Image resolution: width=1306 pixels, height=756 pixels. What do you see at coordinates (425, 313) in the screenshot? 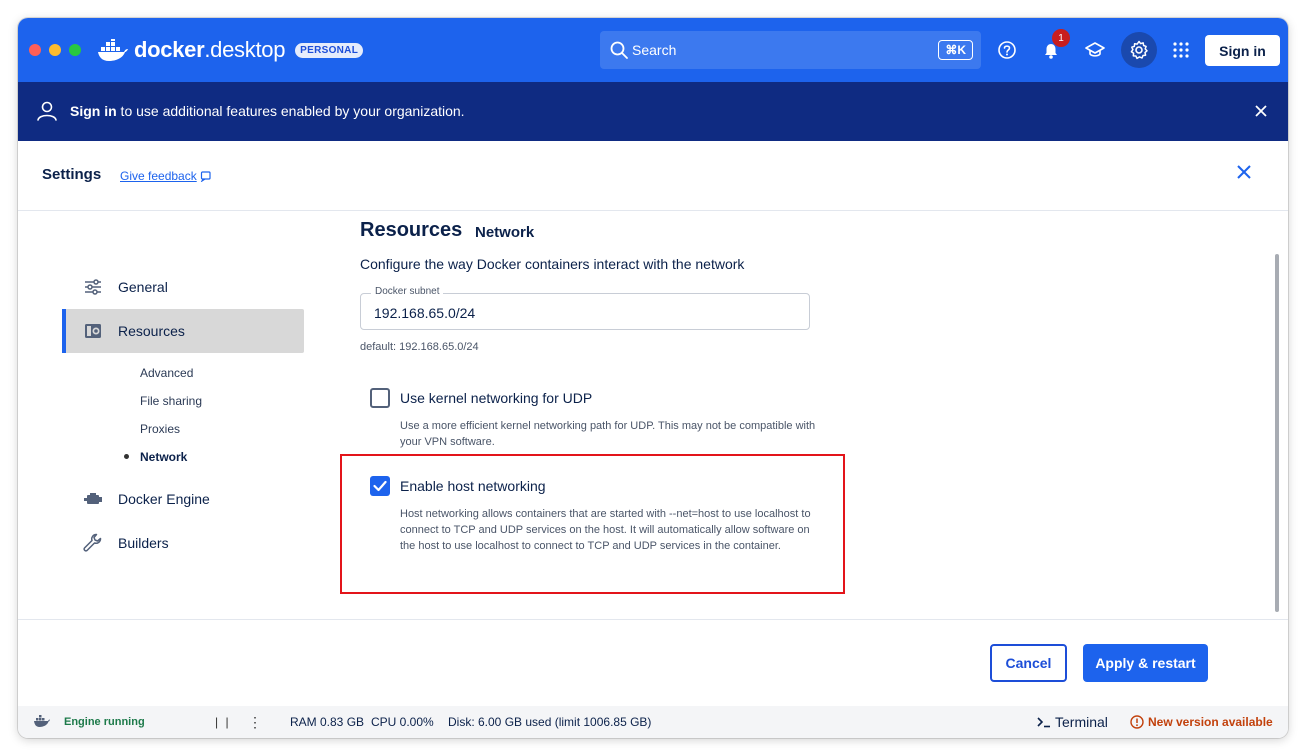
I see `docker-subnet-value: 192.168.65.0/24` at bounding box center [425, 313].